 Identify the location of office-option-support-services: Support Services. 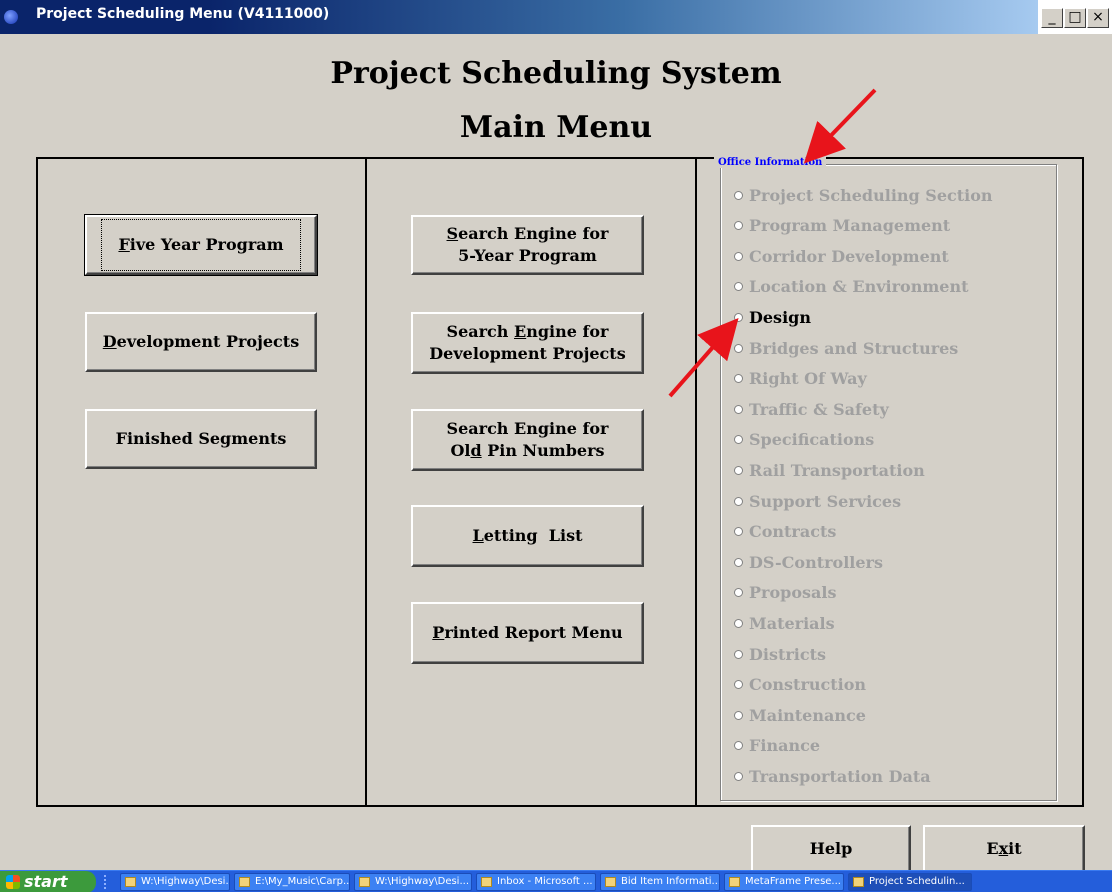
(817, 501).